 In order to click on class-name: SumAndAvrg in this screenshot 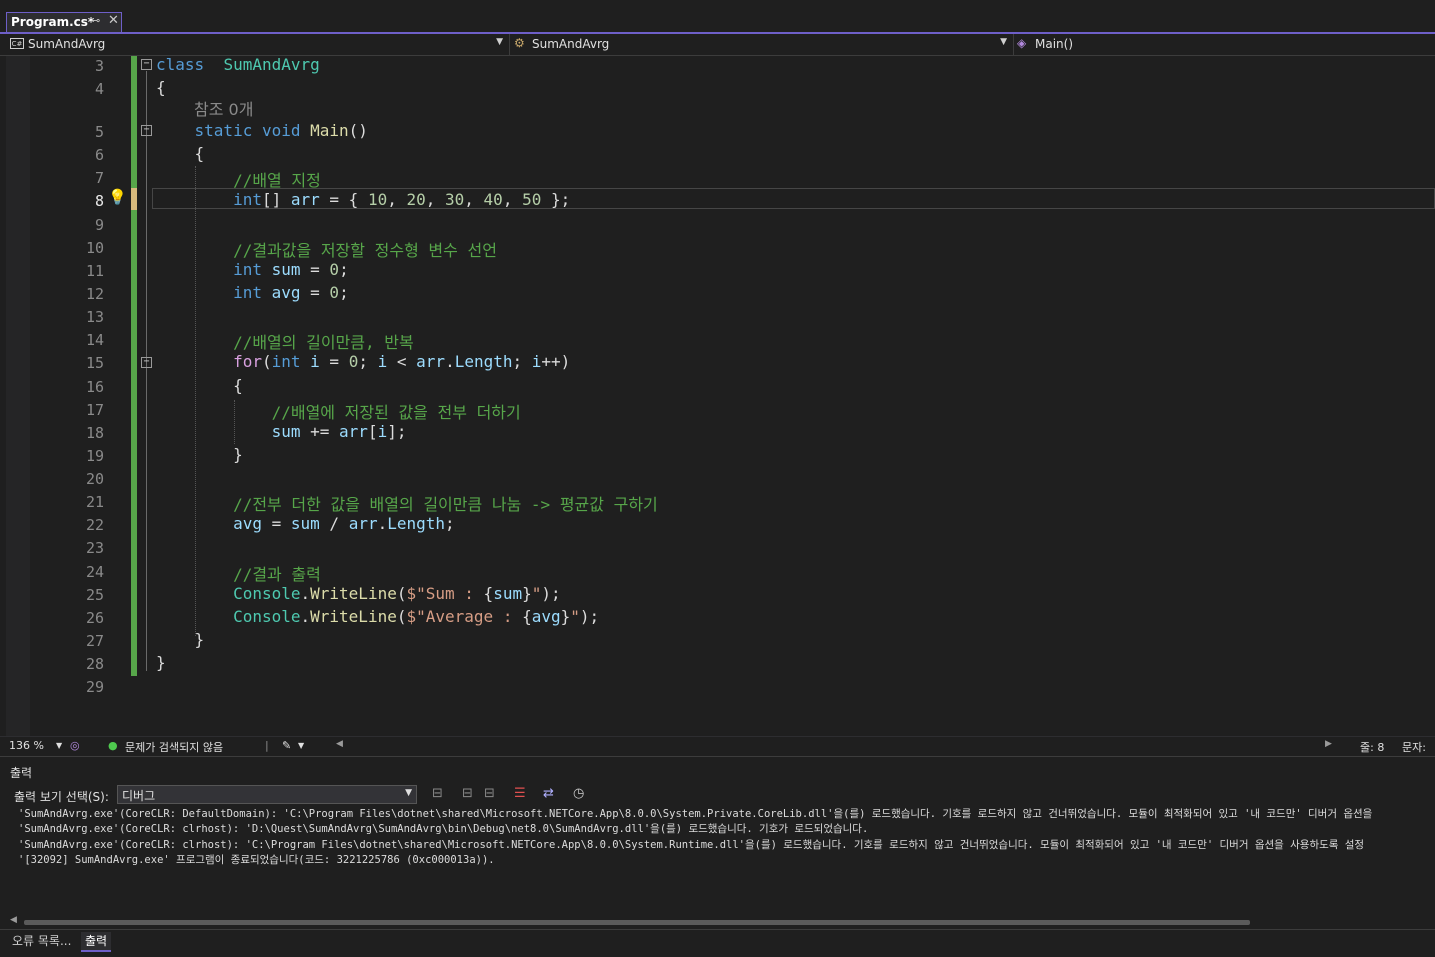, I will do `click(571, 44)`.